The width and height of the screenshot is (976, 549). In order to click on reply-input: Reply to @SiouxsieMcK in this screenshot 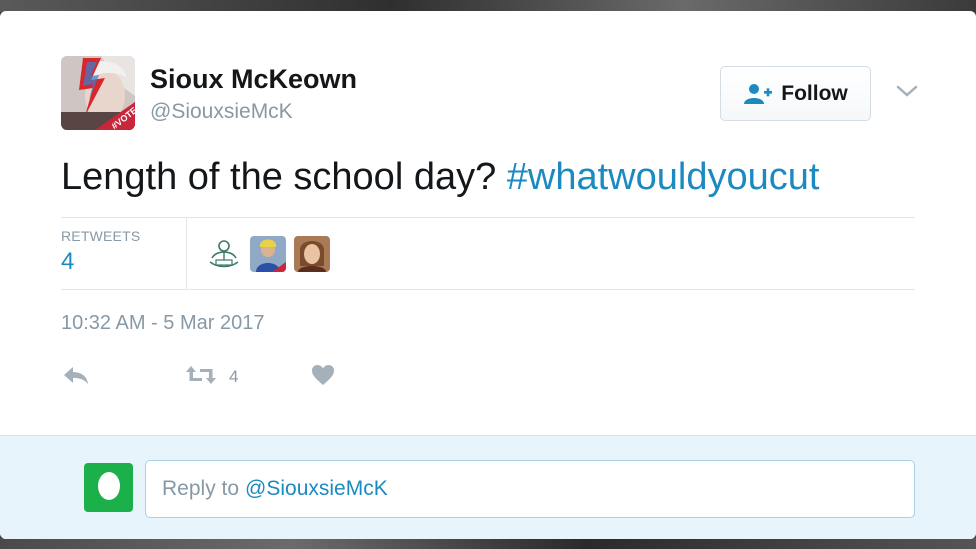, I will do `click(530, 489)`.